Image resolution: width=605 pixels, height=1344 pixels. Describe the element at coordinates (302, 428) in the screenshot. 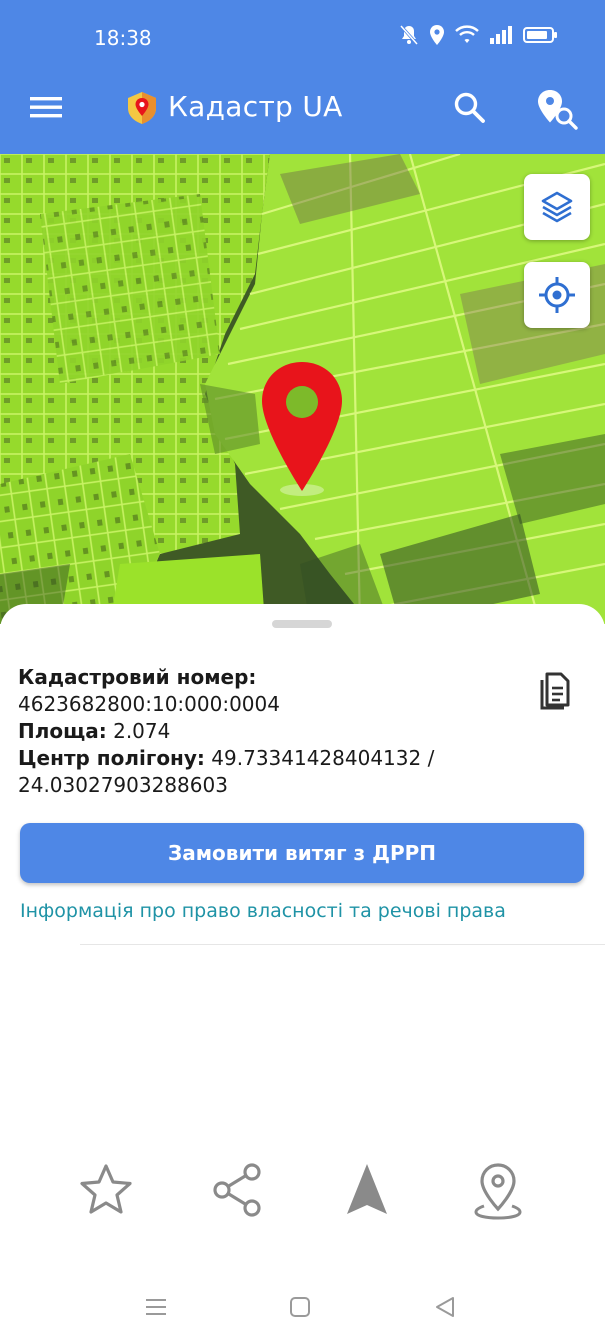

I see `map-marker-icon` at that location.